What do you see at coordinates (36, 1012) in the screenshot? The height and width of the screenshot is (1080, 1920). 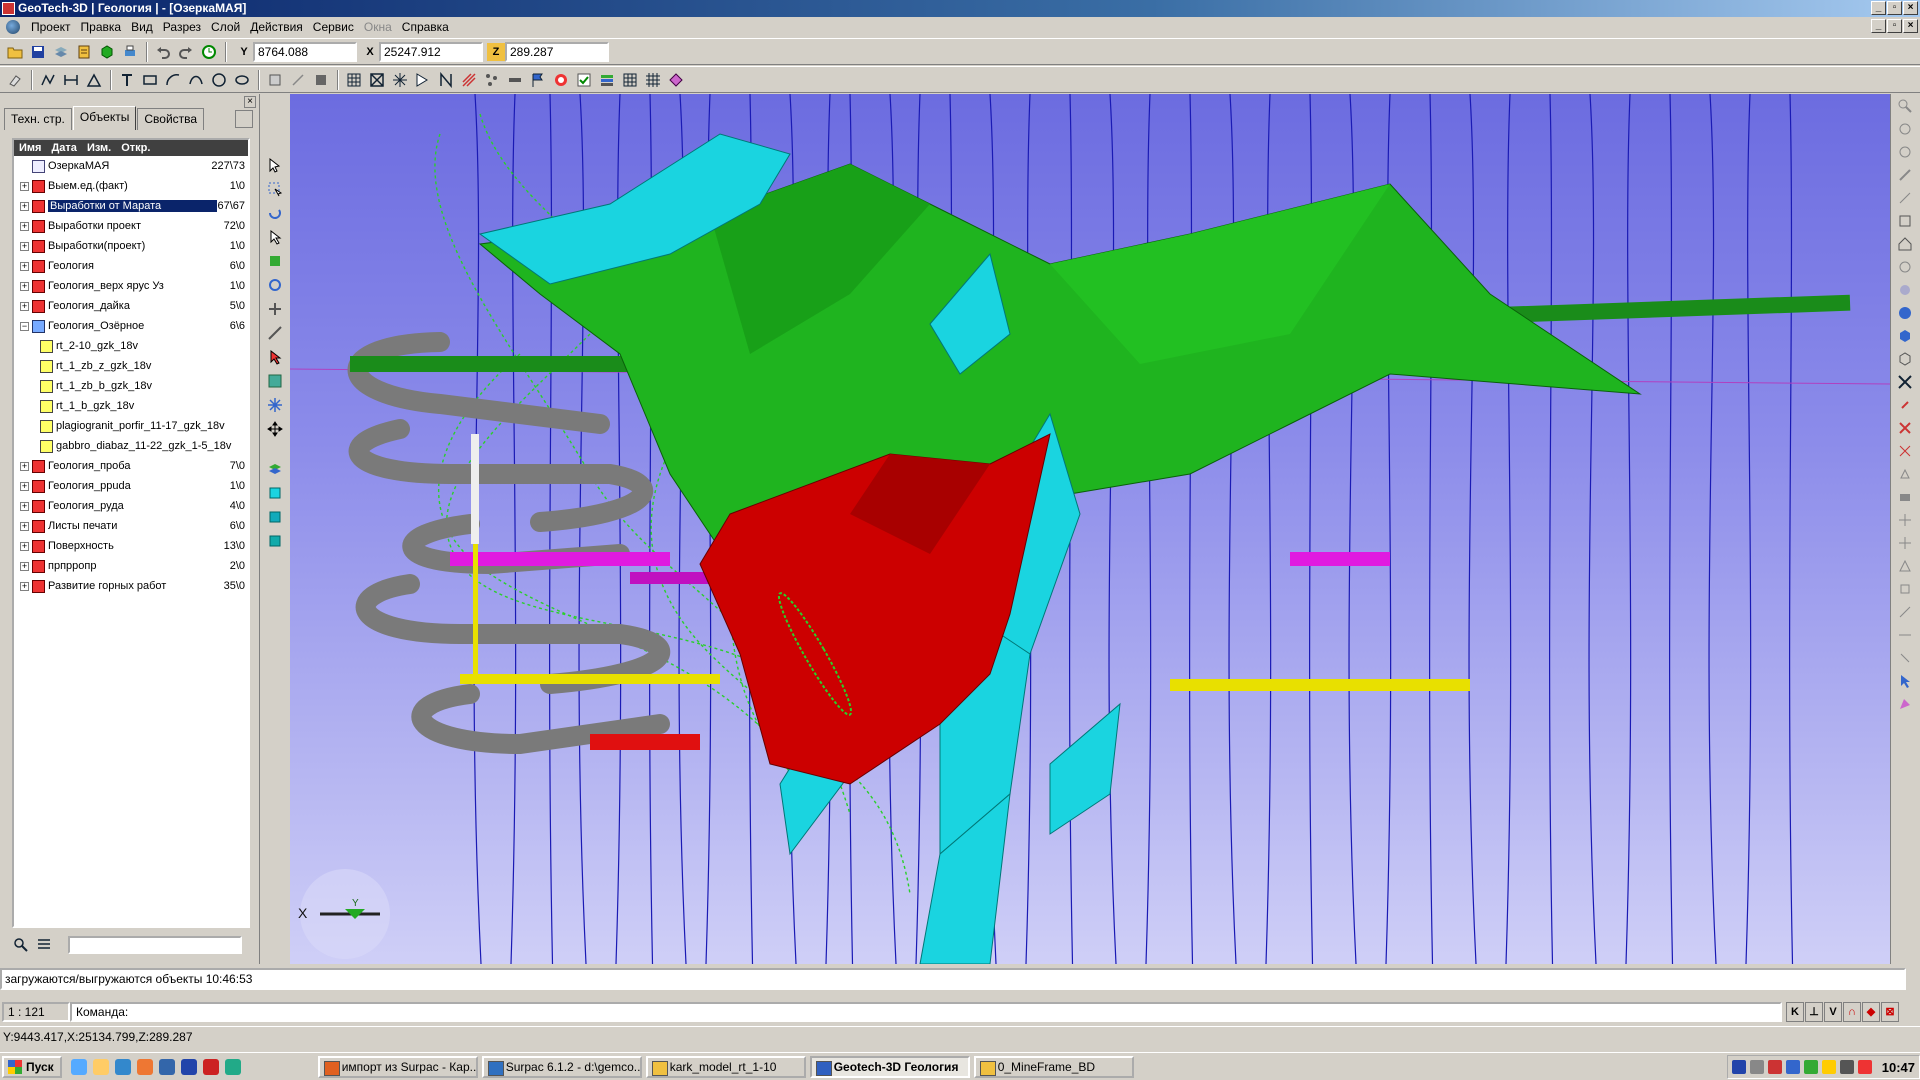 I see `scale-display: 1 : 121` at bounding box center [36, 1012].